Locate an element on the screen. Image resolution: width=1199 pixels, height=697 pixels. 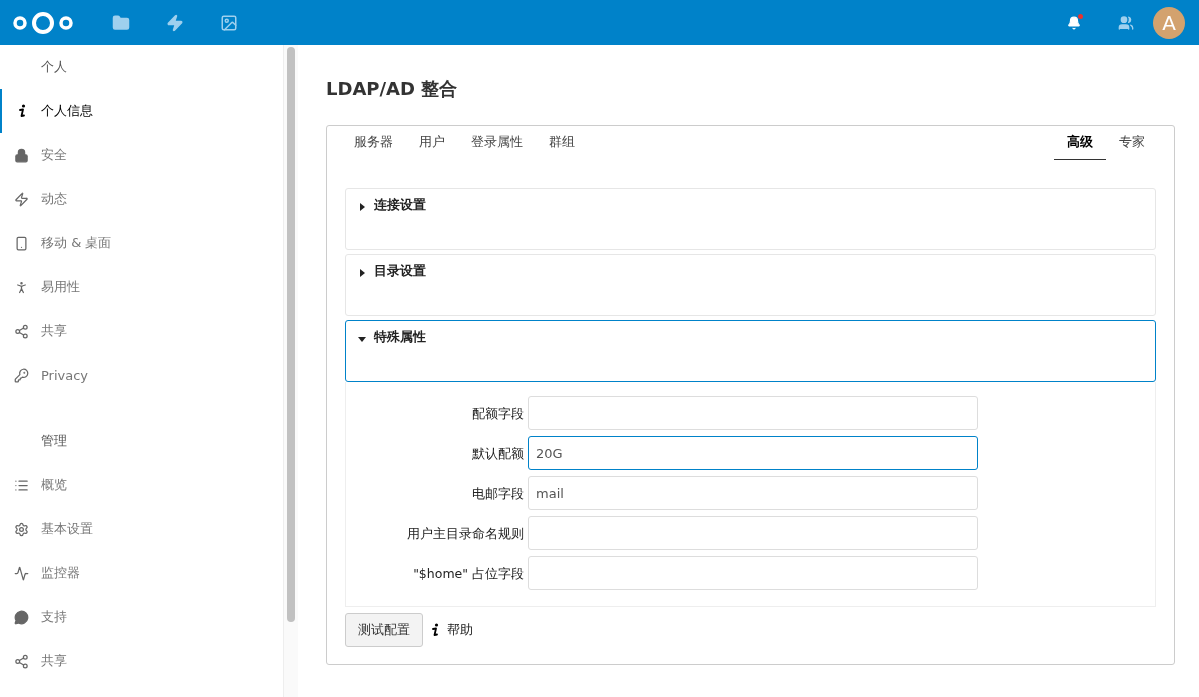
sidebar-item: 安全 is located at coordinates (141, 155).